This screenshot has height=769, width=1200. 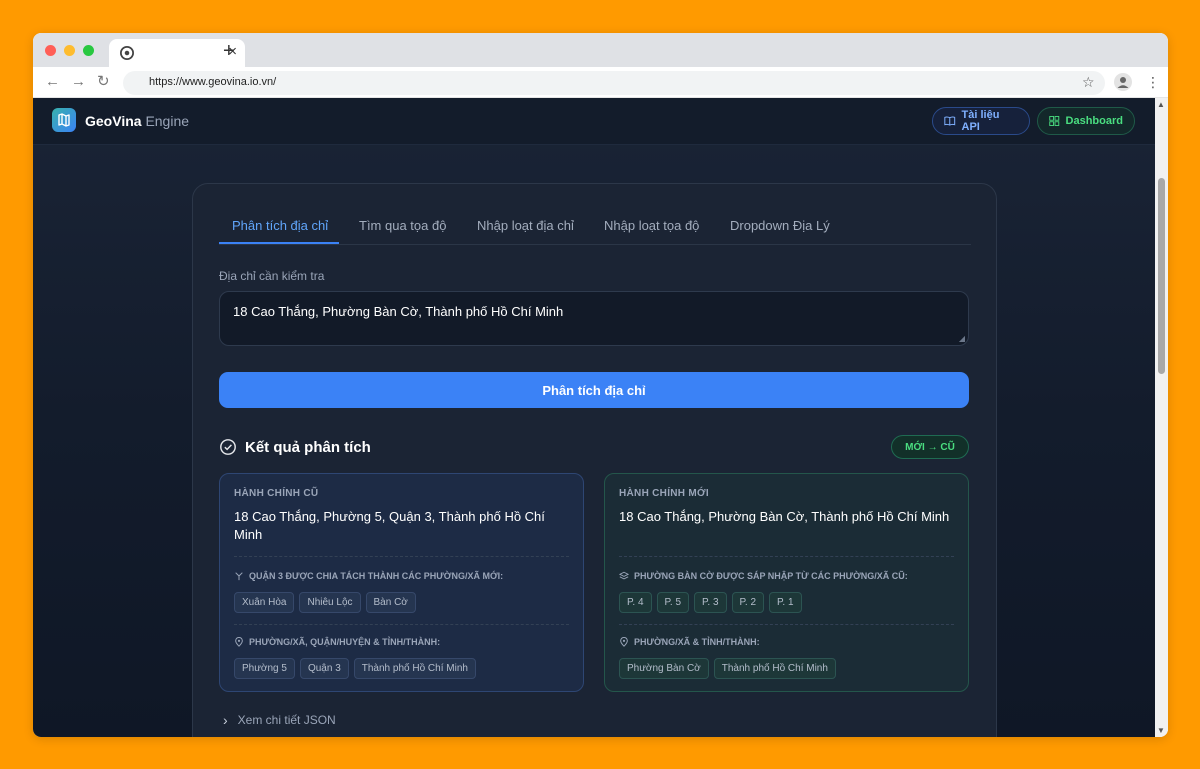 I want to click on chip: P. 5, so click(x=672, y=602).